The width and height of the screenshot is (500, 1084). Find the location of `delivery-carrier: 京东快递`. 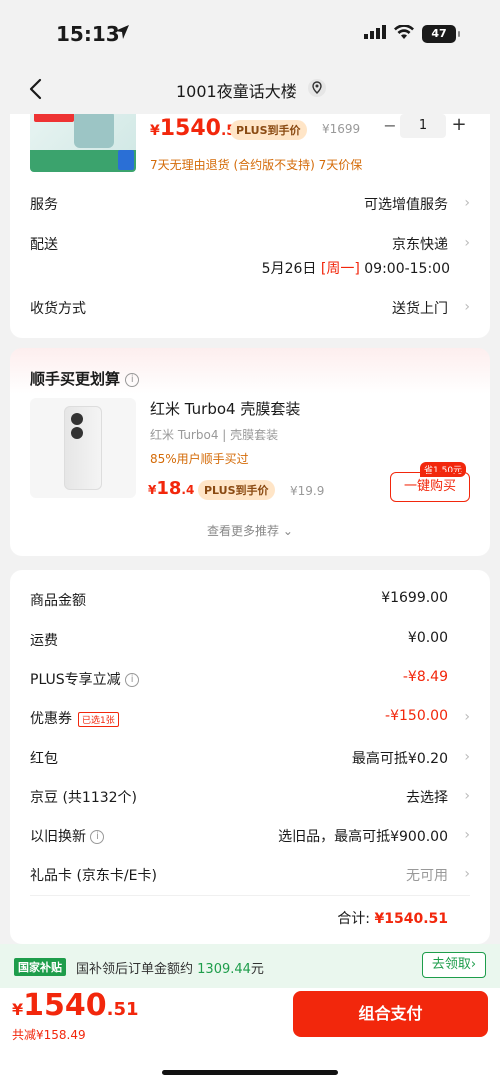

delivery-carrier: 京东快递 is located at coordinates (420, 245).